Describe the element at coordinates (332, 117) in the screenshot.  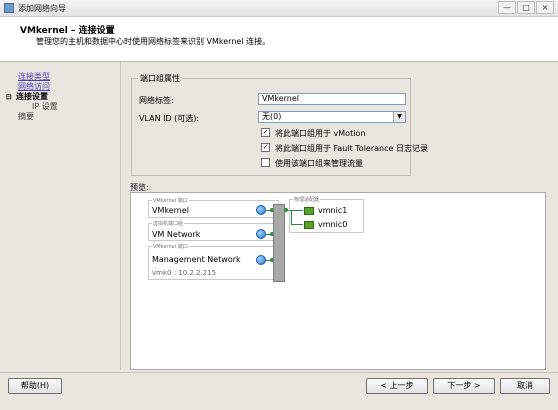
I see `vlan-id-select: 无(0) ▼` at that location.